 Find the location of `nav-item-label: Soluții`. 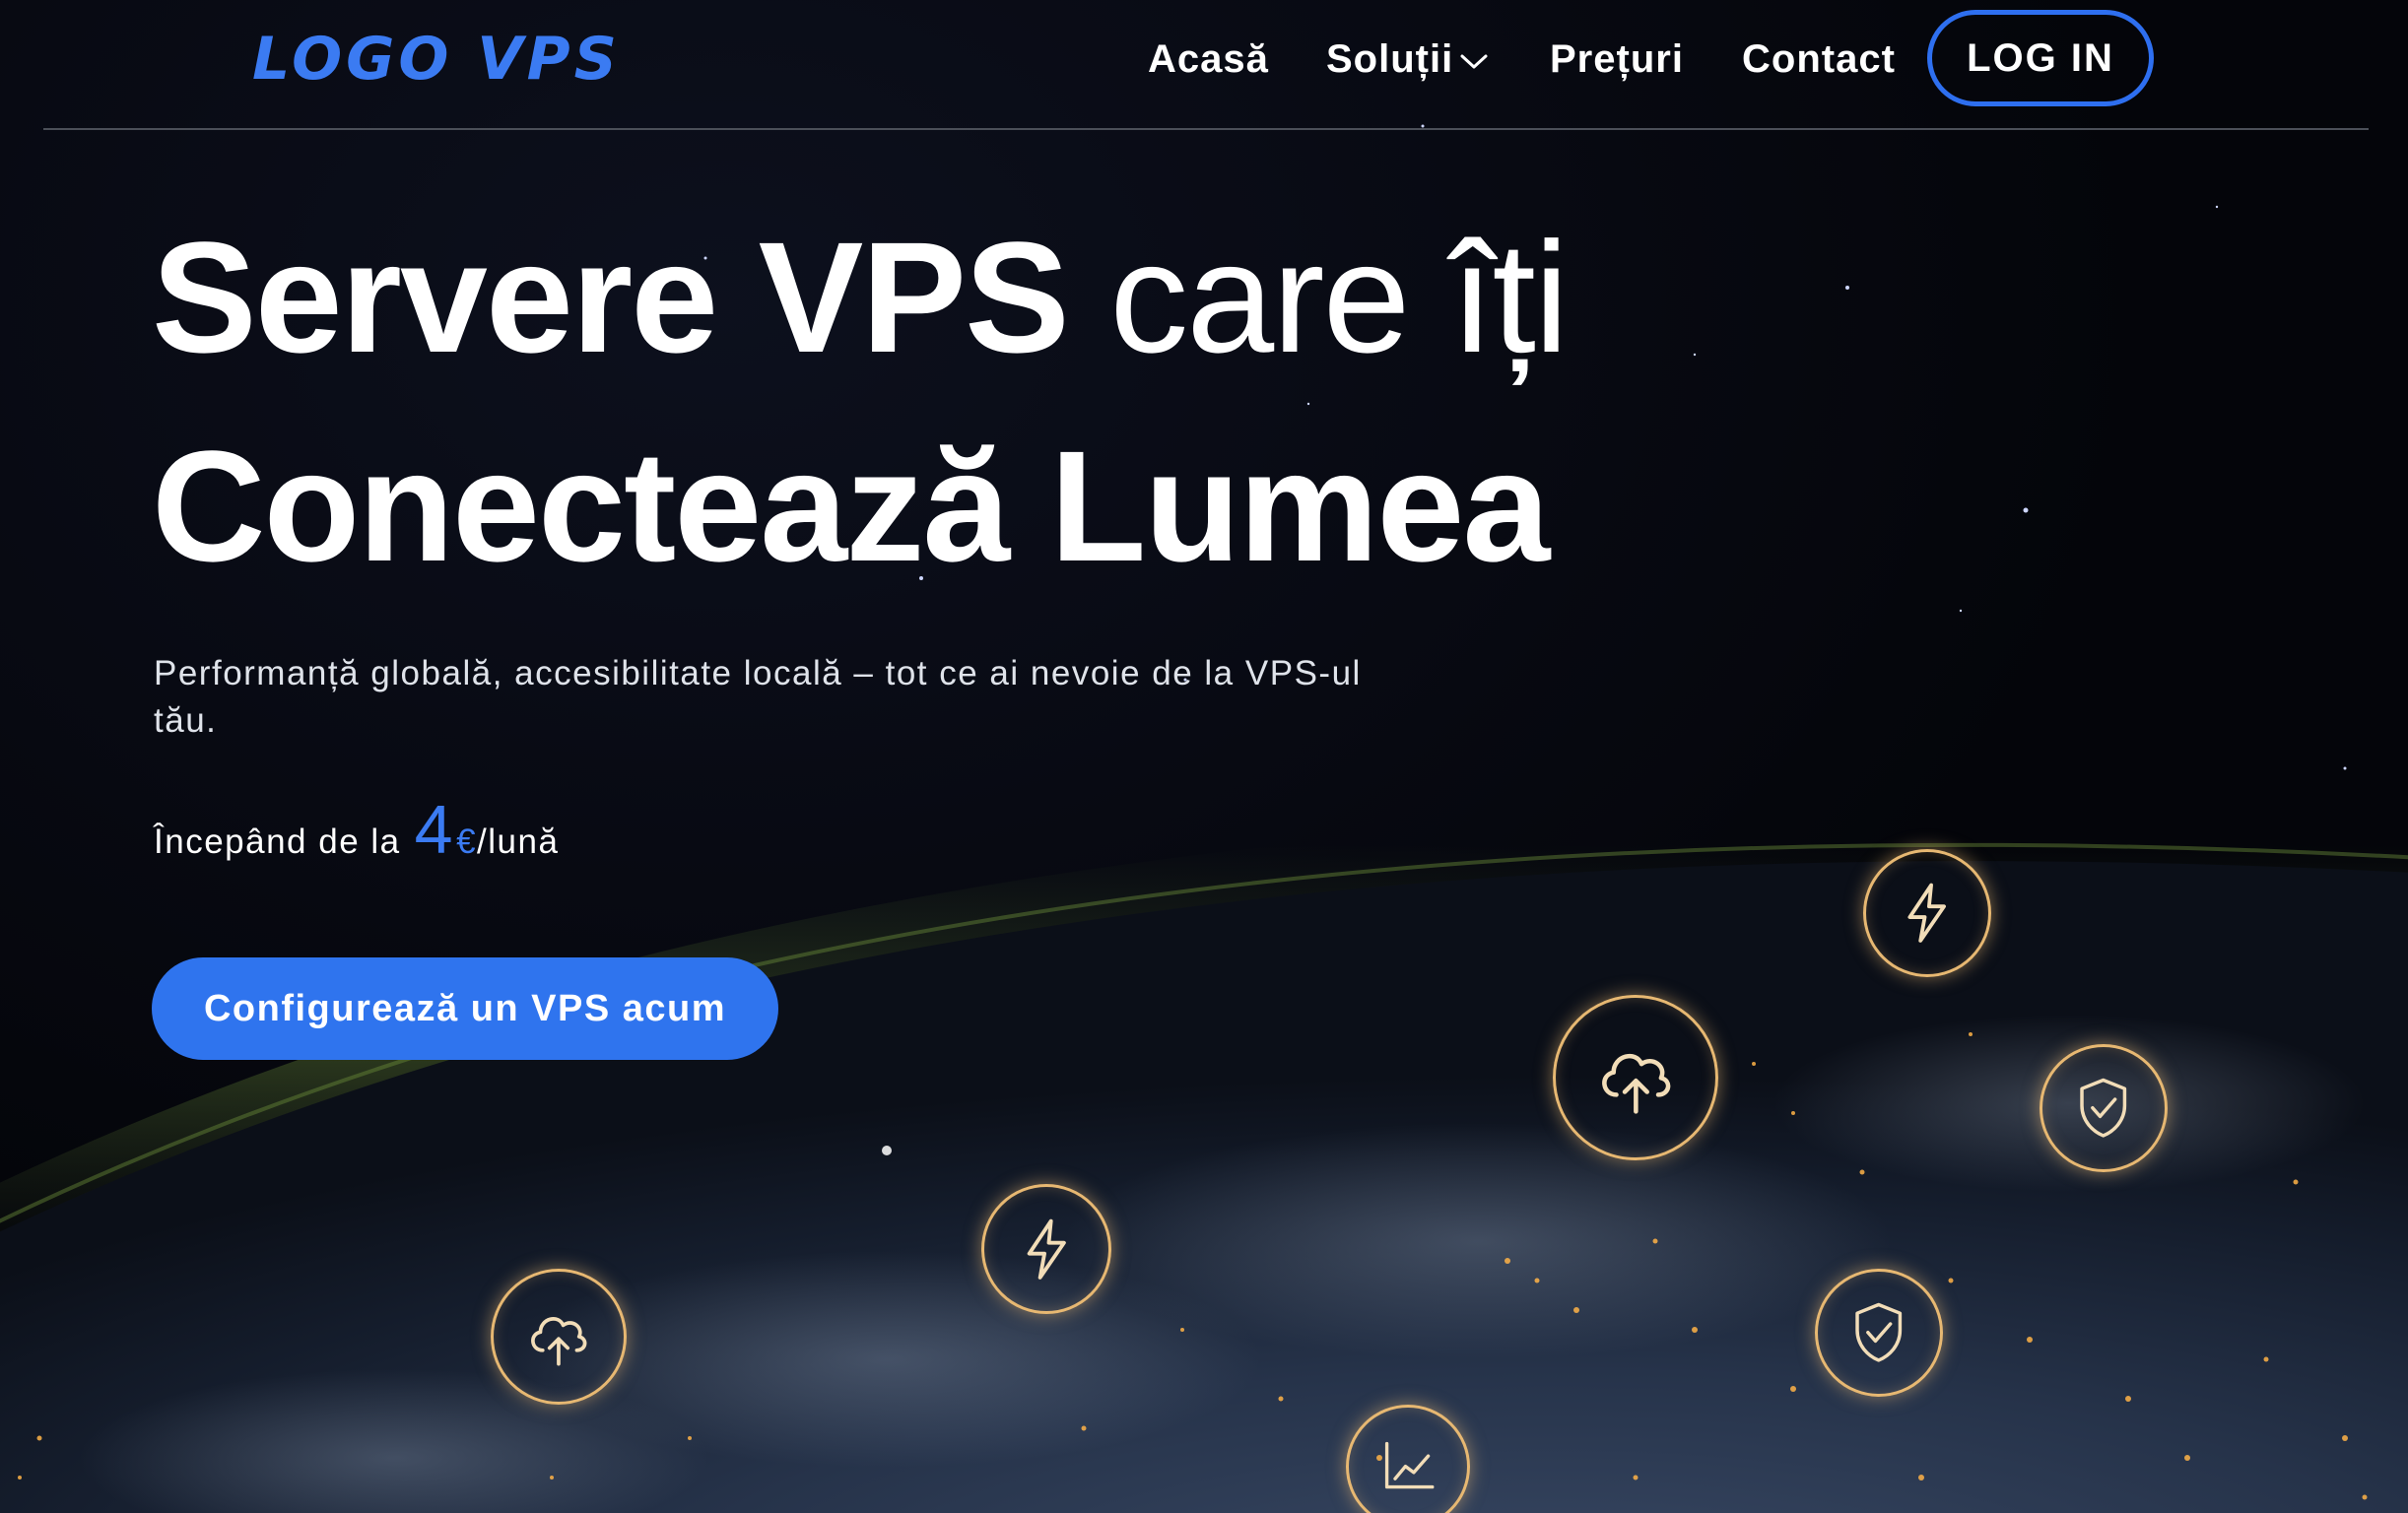

nav-item-label: Soluții is located at coordinates (1390, 59).